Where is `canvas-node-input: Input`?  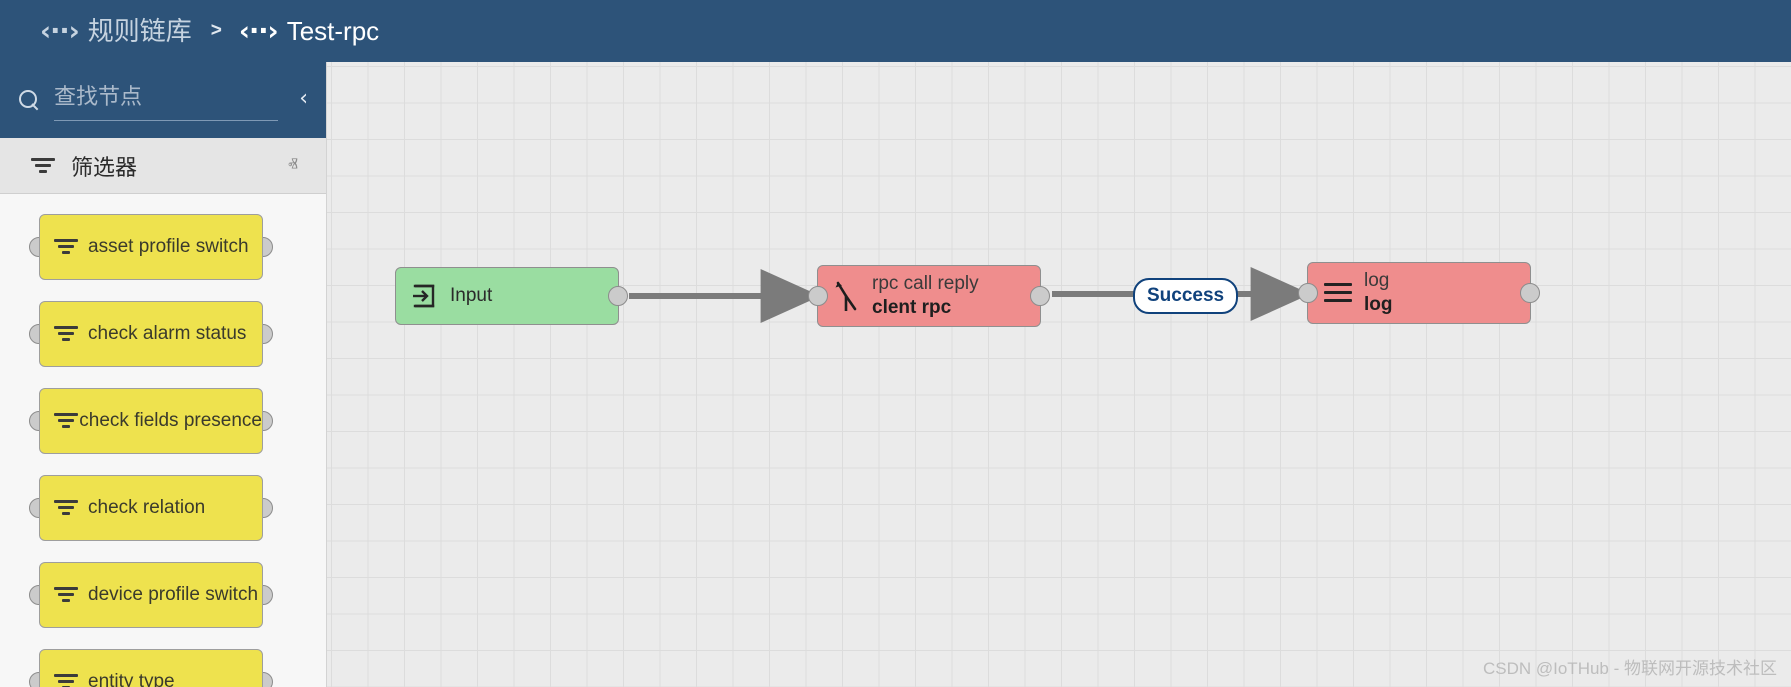 canvas-node-input: Input is located at coordinates (511, 296).